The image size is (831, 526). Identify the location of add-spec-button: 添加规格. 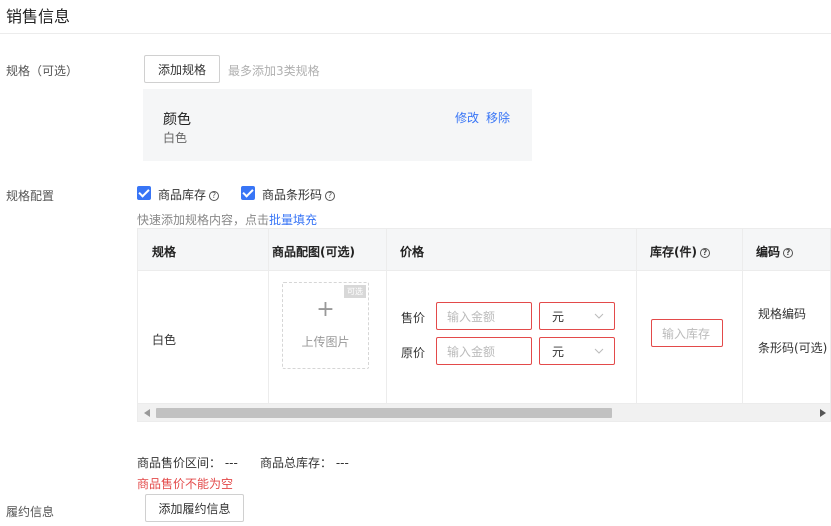
(182, 69).